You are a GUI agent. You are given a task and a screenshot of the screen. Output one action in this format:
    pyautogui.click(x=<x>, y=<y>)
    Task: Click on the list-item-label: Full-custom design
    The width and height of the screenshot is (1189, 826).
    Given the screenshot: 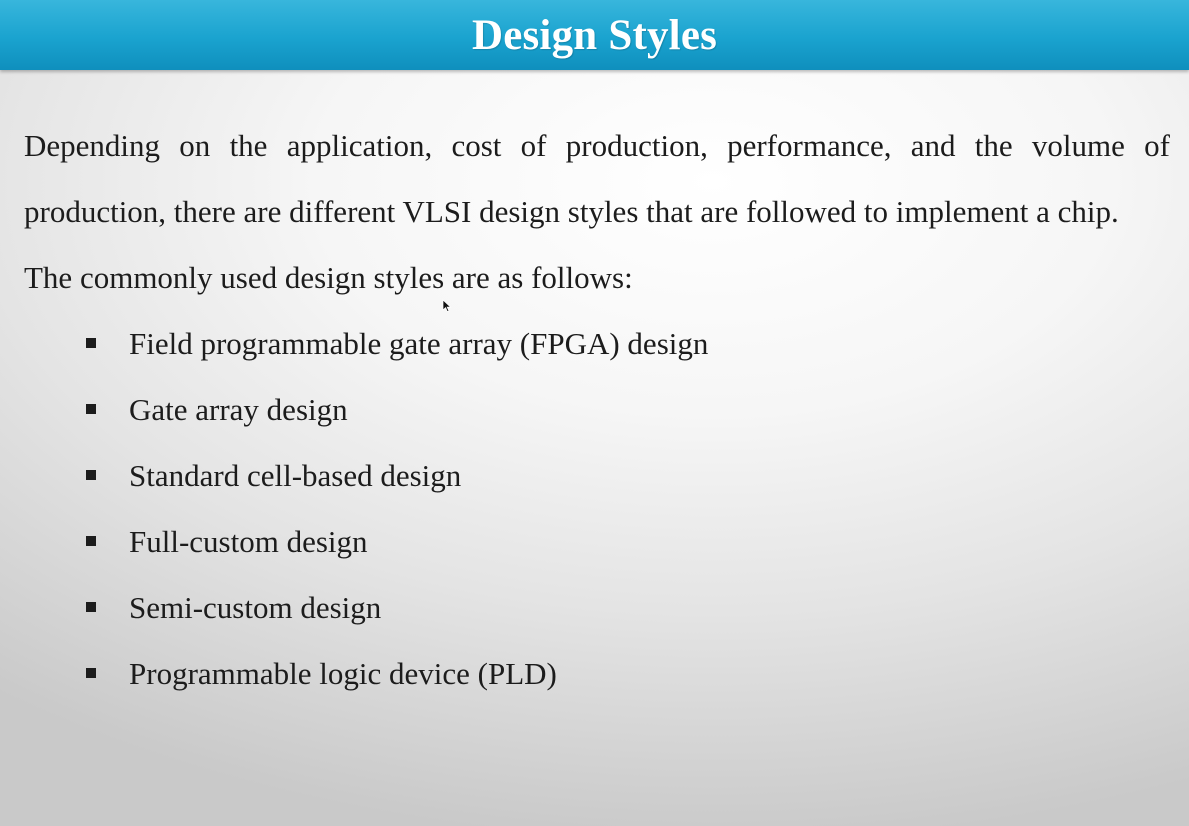 What is the action you would take?
    pyautogui.click(x=248, y=541)
    